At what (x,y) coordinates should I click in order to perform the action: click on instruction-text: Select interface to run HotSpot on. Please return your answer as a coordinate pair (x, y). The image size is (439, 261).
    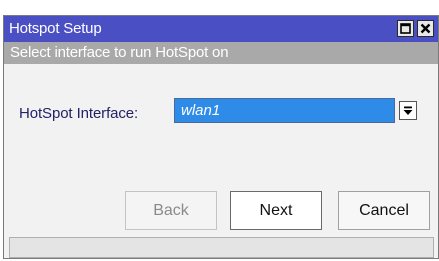
    Looking at the image, I should click on (119, 52).